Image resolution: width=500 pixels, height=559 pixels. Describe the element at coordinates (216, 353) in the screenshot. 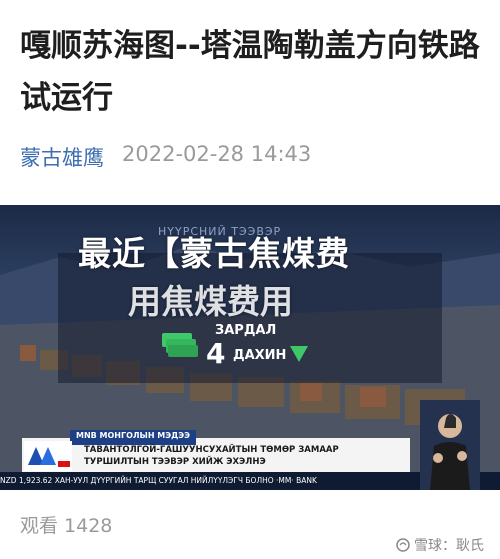

I see `cost-factor: 4` at that location.